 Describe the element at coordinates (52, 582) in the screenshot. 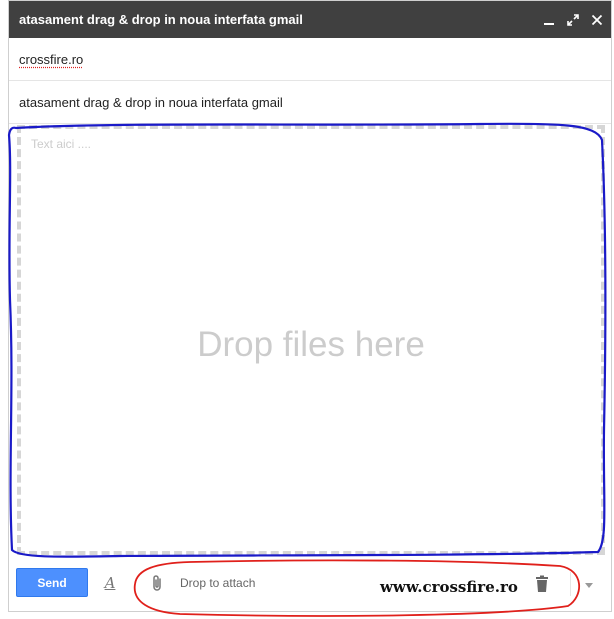

I see `send-button: Send` at that location.